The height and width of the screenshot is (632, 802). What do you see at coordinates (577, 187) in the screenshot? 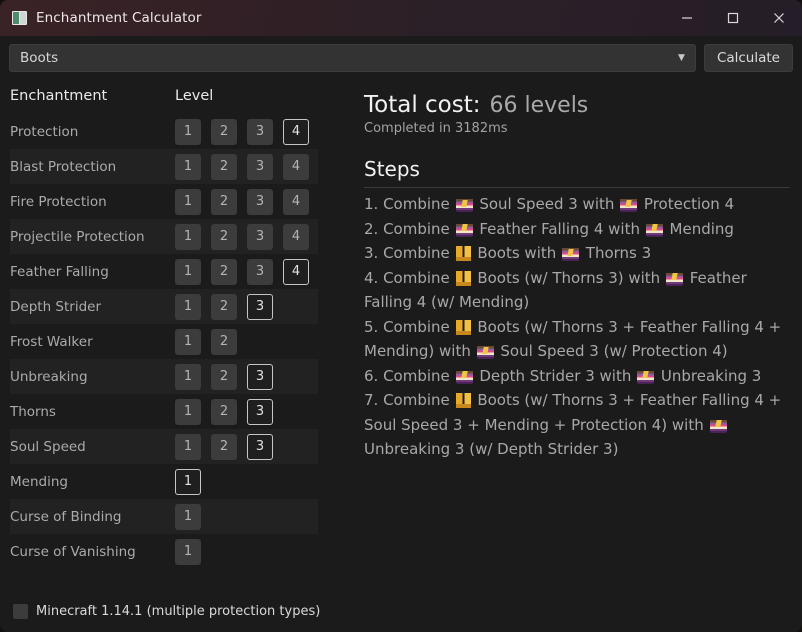
I see `steps-divider` at bounding box center [577, 187].